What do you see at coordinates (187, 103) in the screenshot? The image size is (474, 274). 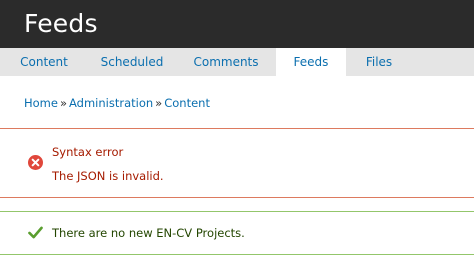 I see `breadcrumb-content-link: Content` at bounding box center [187, 103].